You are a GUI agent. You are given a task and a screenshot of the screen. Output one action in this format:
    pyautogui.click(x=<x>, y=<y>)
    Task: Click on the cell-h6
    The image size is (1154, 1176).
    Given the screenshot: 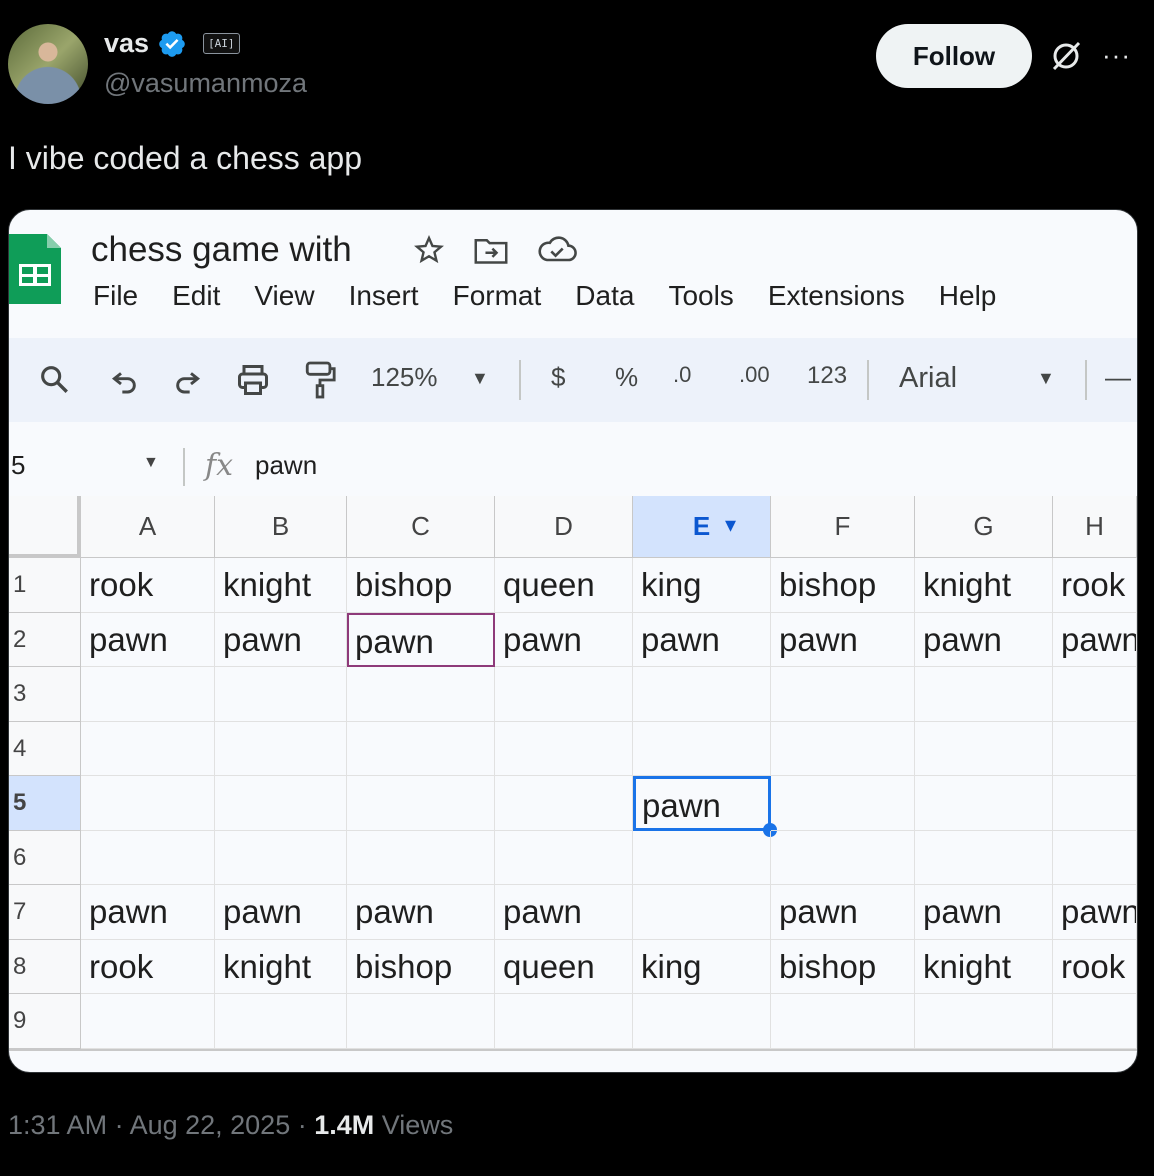 What is the action you would take?
    pyautogui.click(x=1095, y=857)
    